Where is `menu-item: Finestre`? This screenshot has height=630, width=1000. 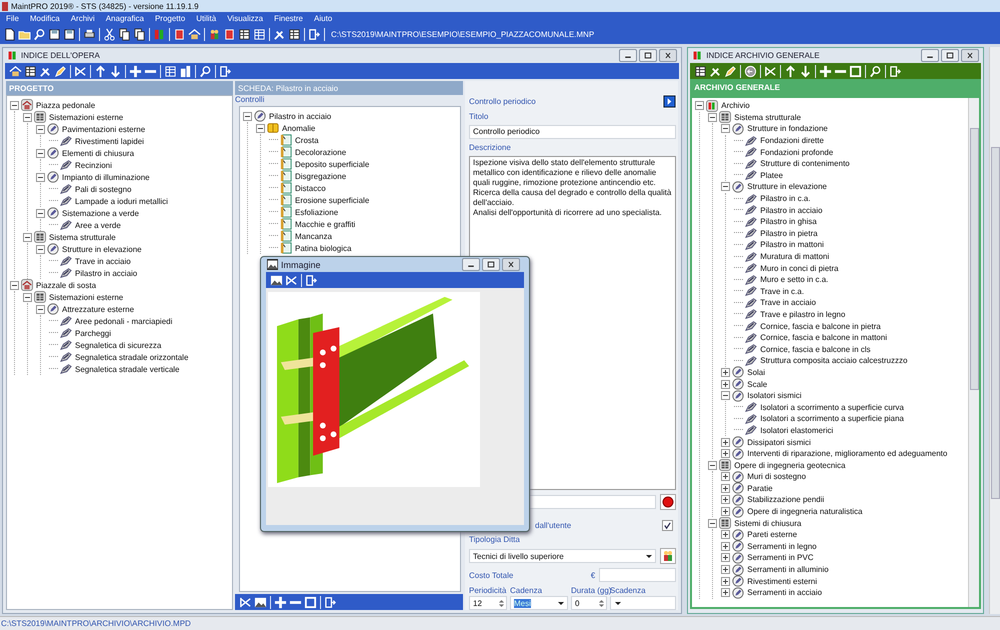
menu-item: Finestre is located at coordinates (290, 18).